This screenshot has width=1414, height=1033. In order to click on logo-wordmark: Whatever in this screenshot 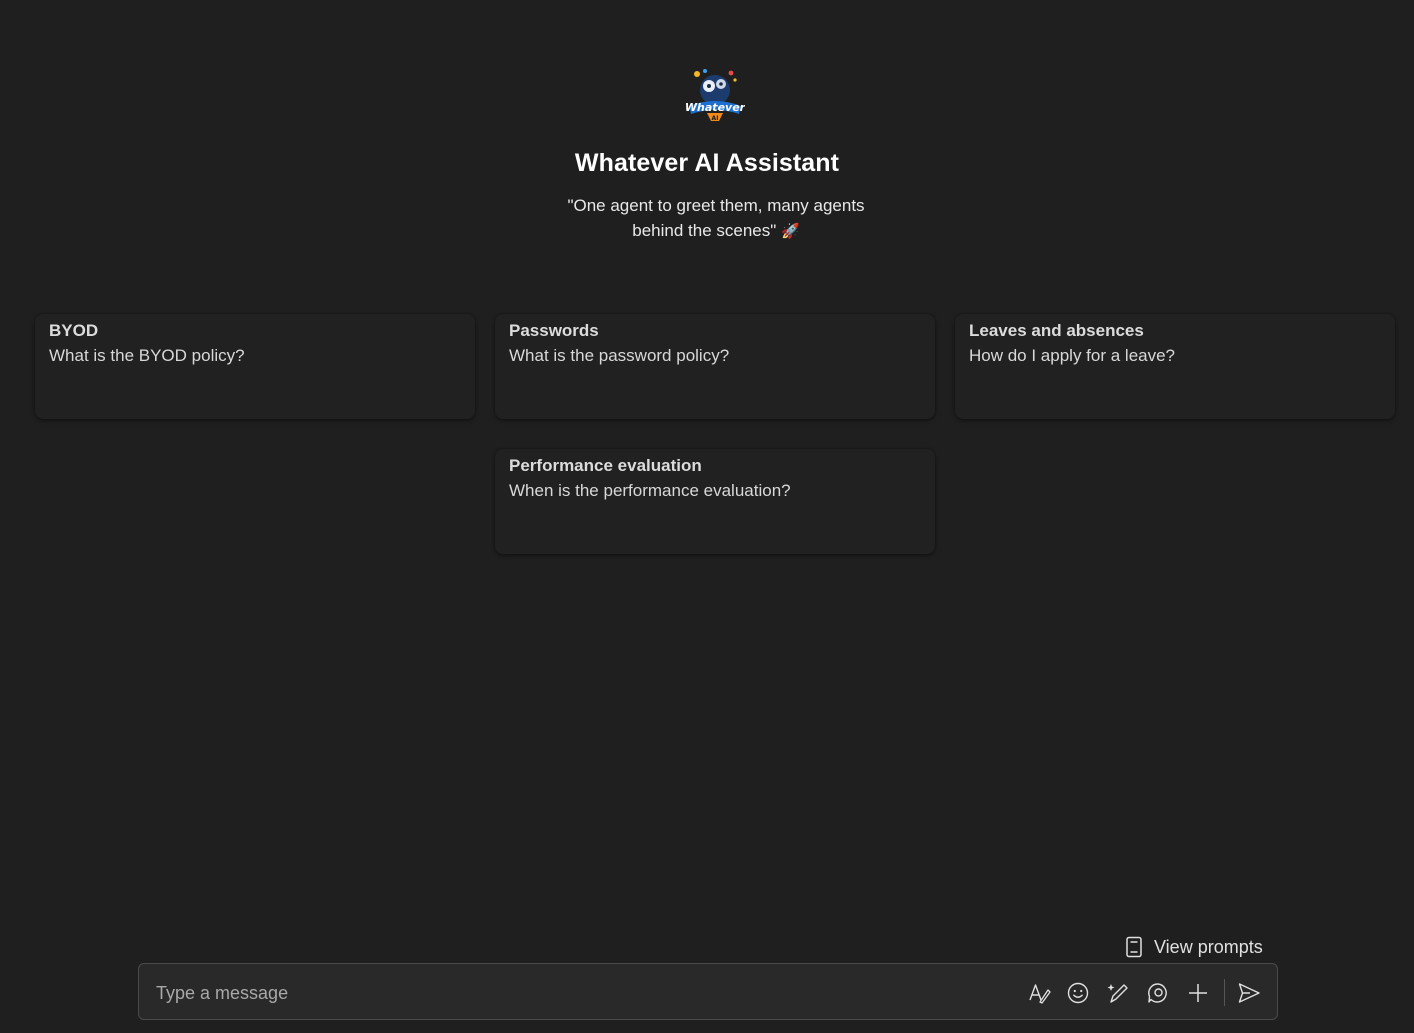, I will do `click(715, 107)`.